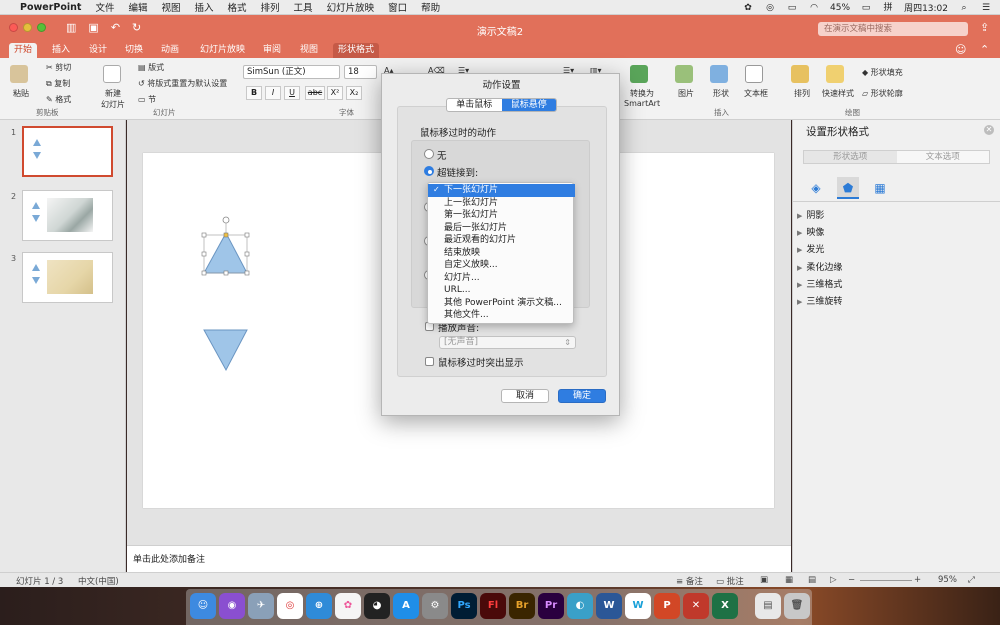  What do you see at coordinates (309, 50) in the screenshot?
I see `tab-view: 视图` at bounding box center [309, 50].